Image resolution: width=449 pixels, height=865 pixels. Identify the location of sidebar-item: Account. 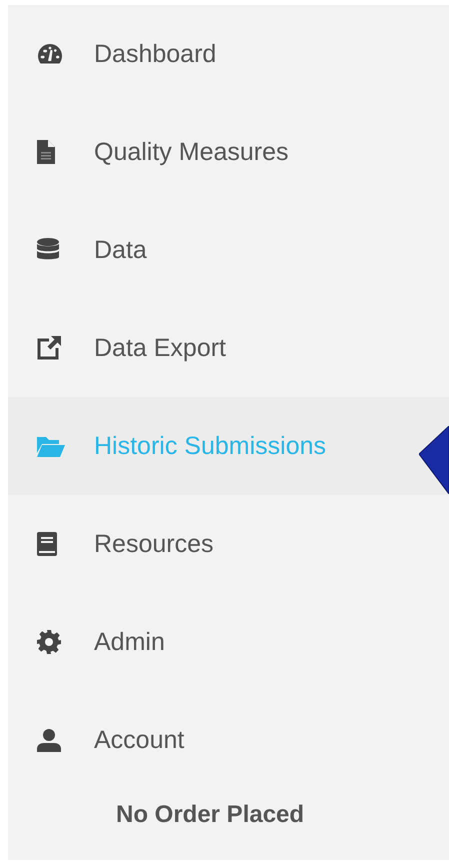
(96, 740).